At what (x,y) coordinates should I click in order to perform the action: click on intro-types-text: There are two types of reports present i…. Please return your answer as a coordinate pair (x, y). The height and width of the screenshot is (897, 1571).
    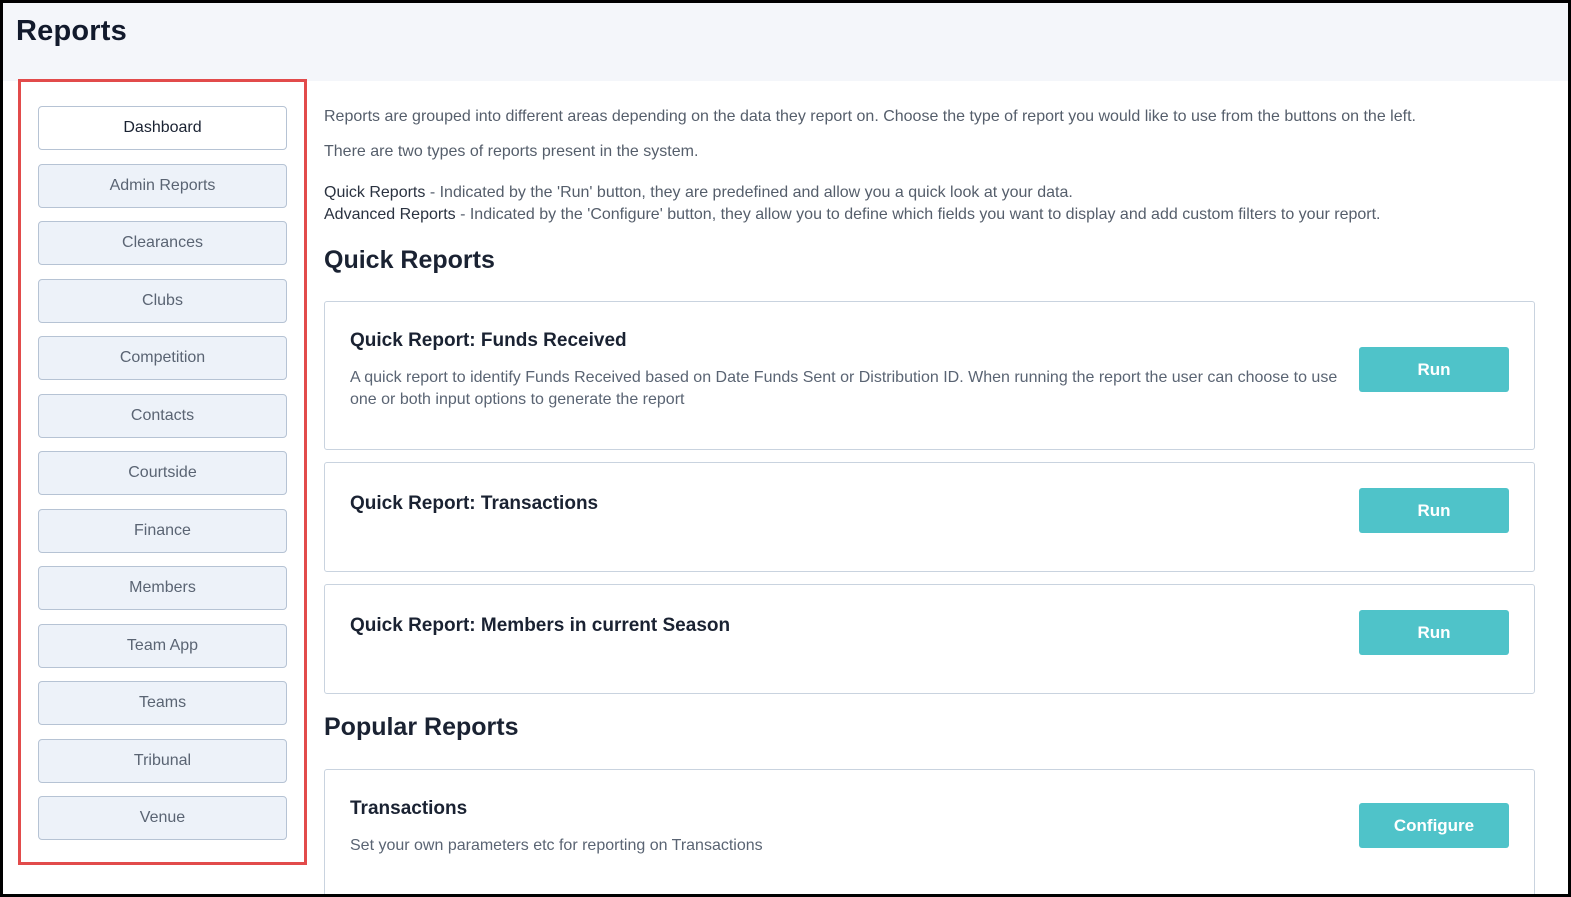
    Looking at the image, I should click on (511, 151).